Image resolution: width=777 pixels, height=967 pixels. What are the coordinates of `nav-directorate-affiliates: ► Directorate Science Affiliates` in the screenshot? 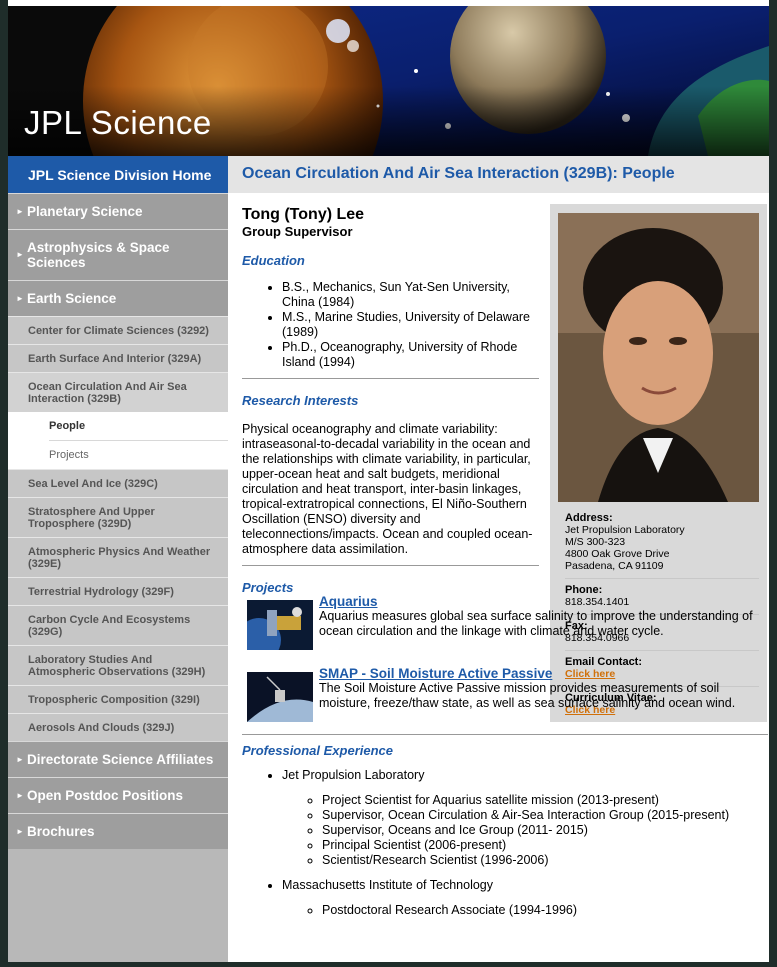 It's located at (118, 759).